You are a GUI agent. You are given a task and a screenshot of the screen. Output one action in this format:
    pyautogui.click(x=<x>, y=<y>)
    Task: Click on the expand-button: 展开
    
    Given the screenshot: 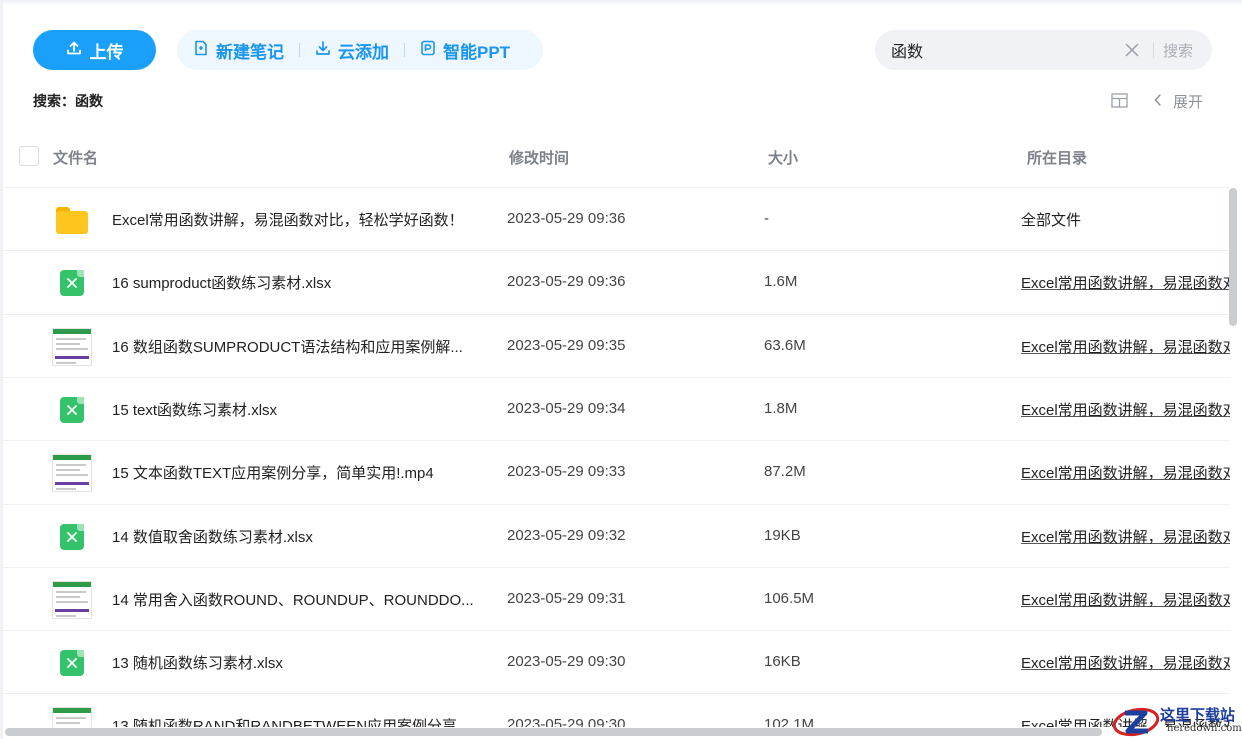 What is the action you would take?
    pyautogui.click(x=1178, y=101)
    